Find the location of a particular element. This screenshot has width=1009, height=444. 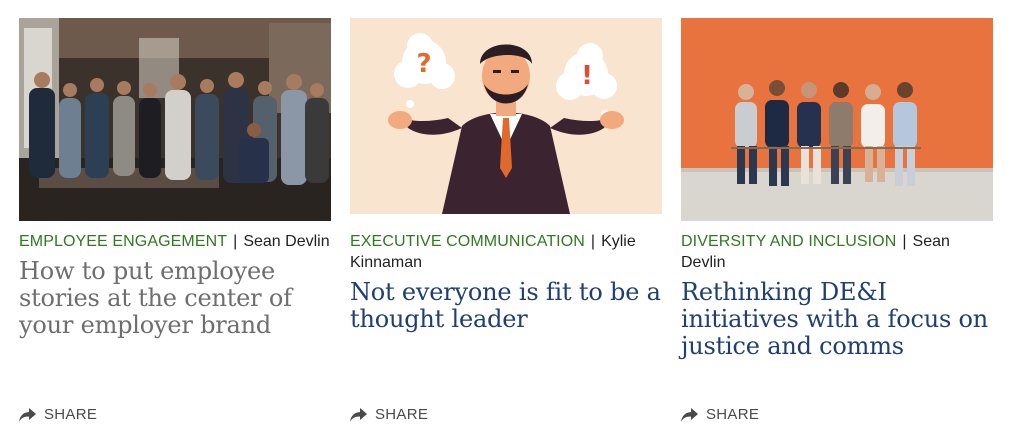

article-category-link: EMPLOYEE ENGAGEMENT is located at coordinates (123, 241).